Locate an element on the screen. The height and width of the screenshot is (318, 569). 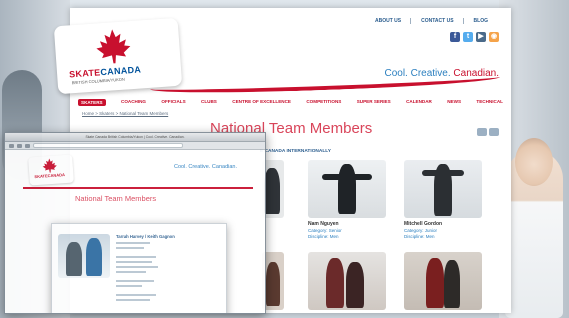
overlay-logo-text: SKATECANADA is located at coordinates (50, 176).